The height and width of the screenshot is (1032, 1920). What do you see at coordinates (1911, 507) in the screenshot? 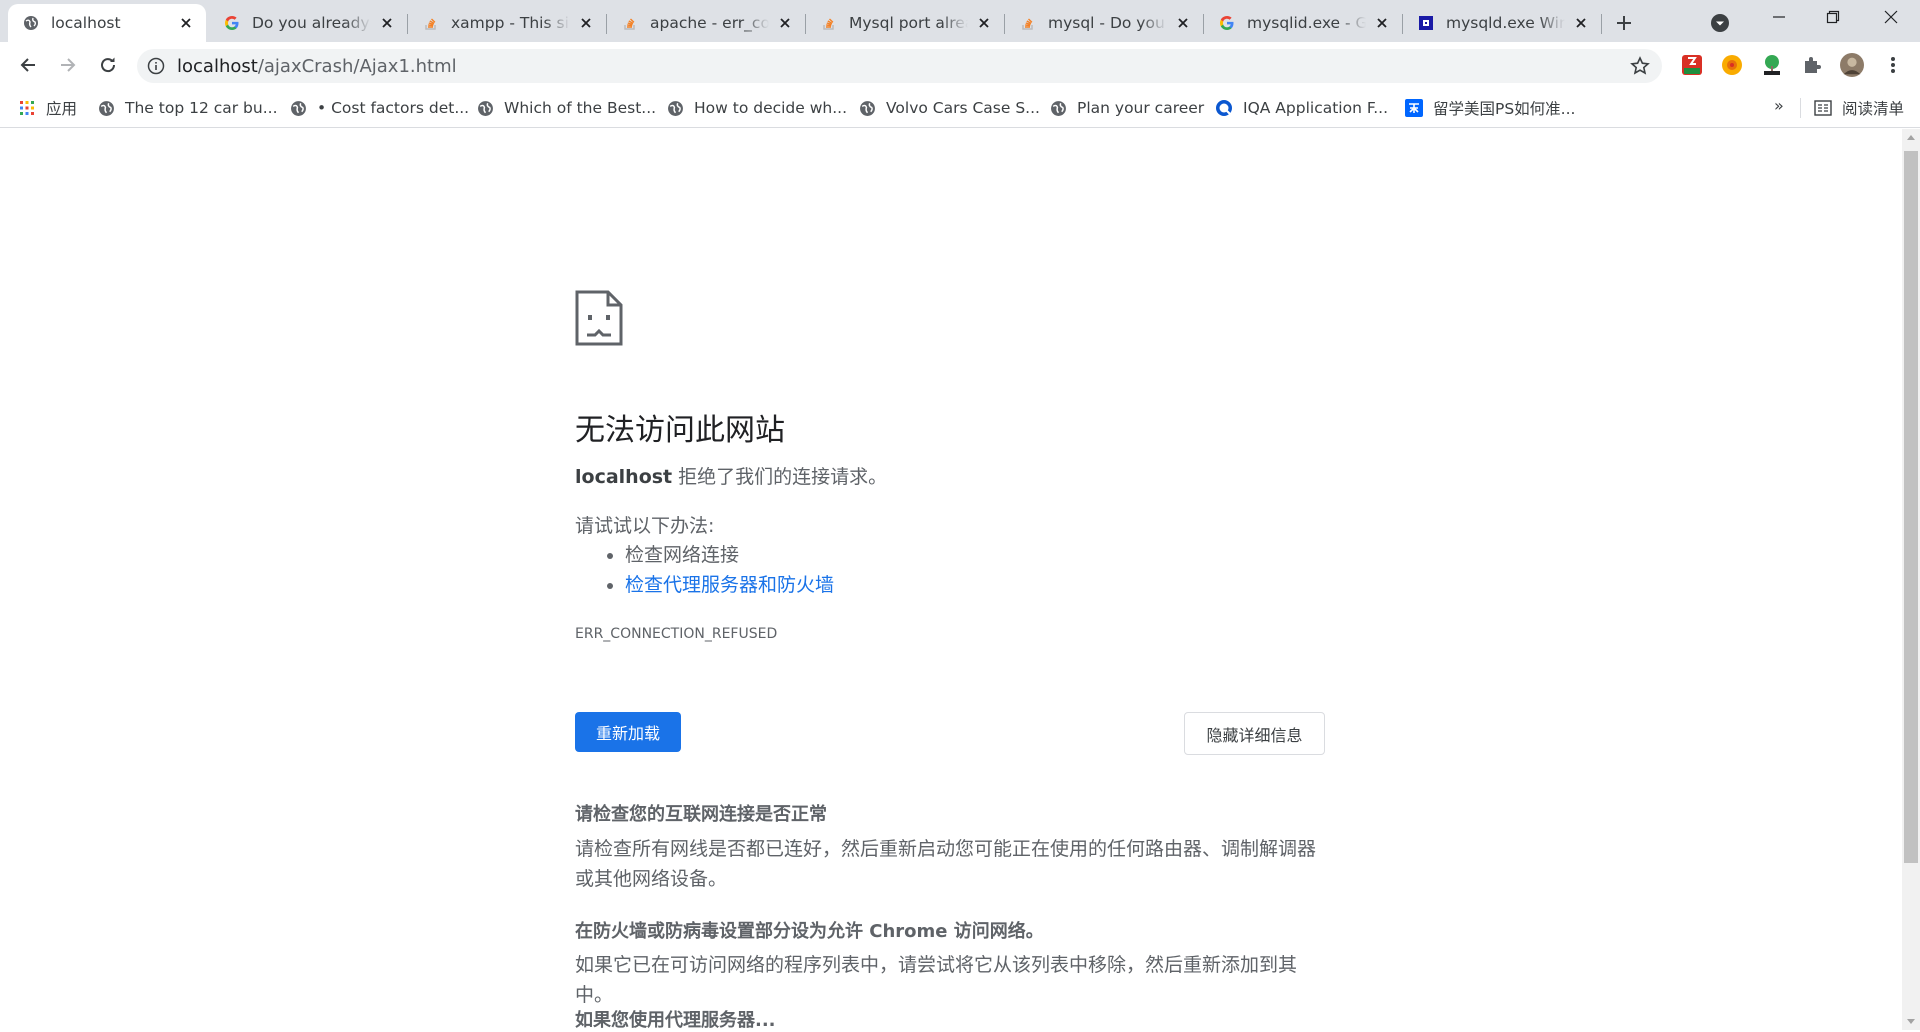
I see `scroll-thumb` at bounding box center [1911, 507].